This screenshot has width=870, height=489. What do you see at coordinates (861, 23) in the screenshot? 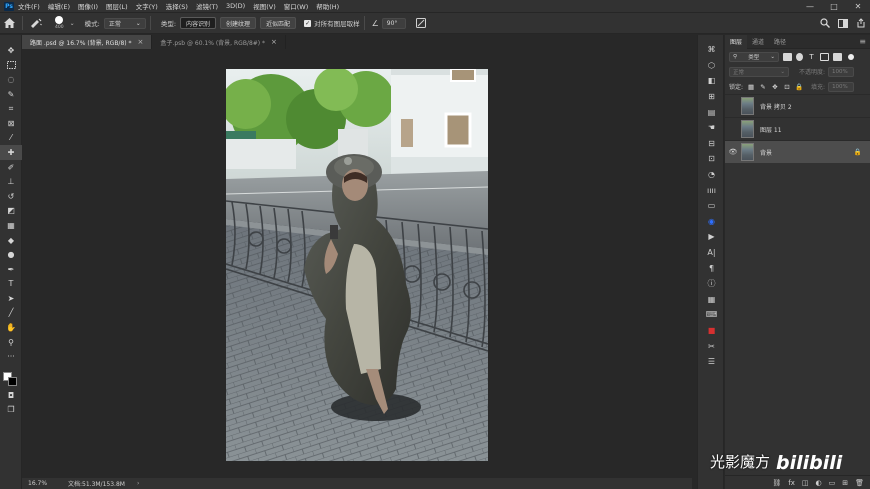
I see `share-icon` at bounding box center [861, 23].